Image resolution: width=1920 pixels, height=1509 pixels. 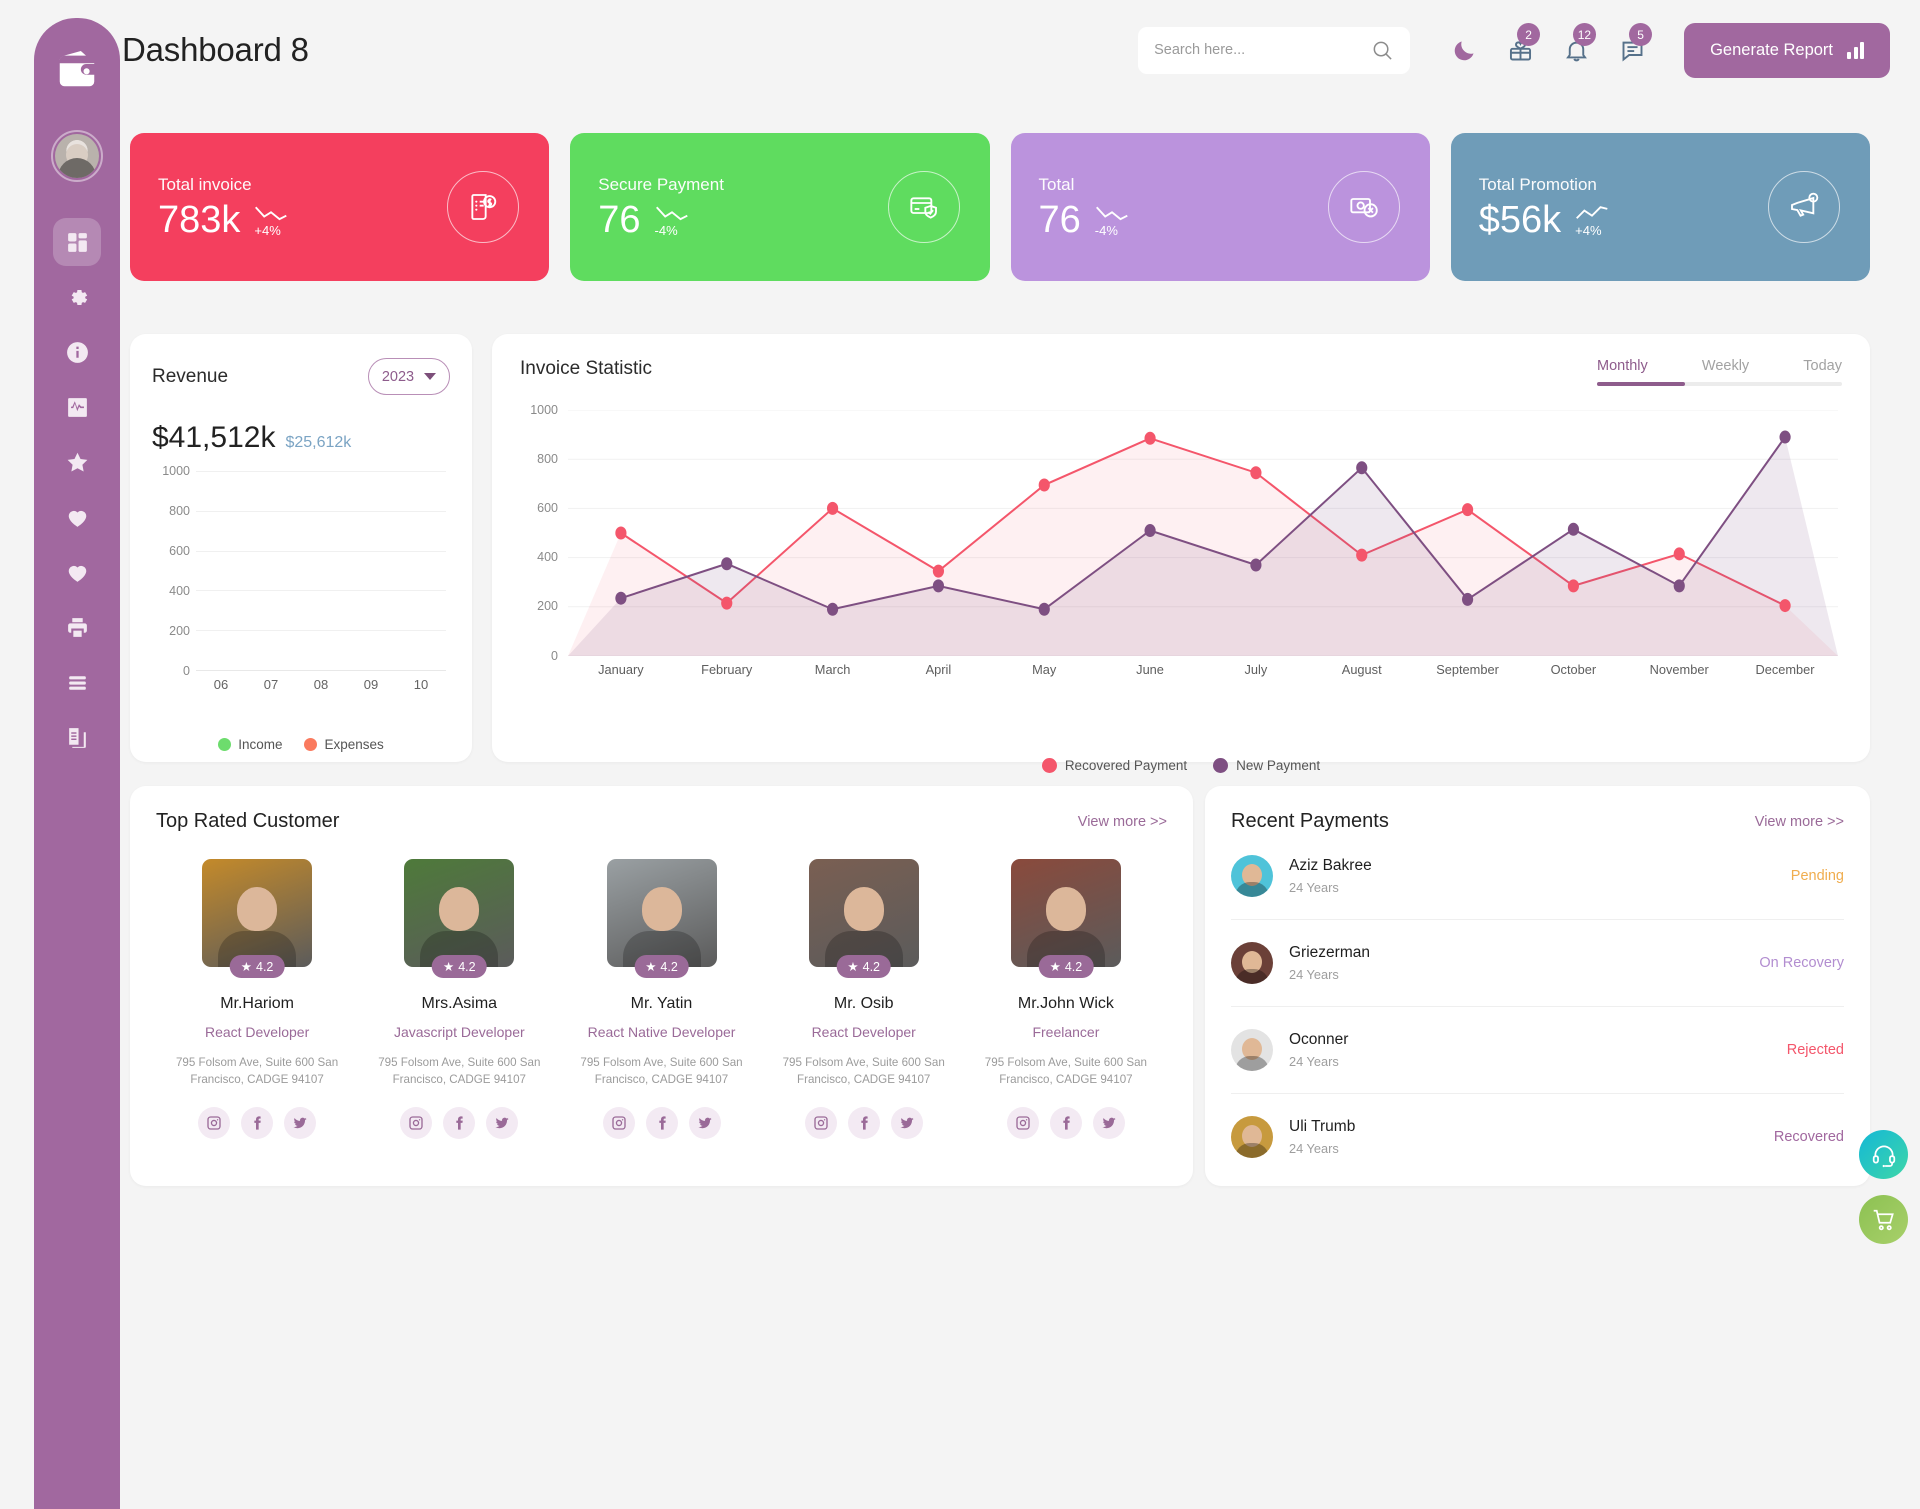 What do you see at coordinates (1799, 822) in the screenshot?
I see `recent-payments-view-more-link: View more >>` at bounding box center [1799, 822].